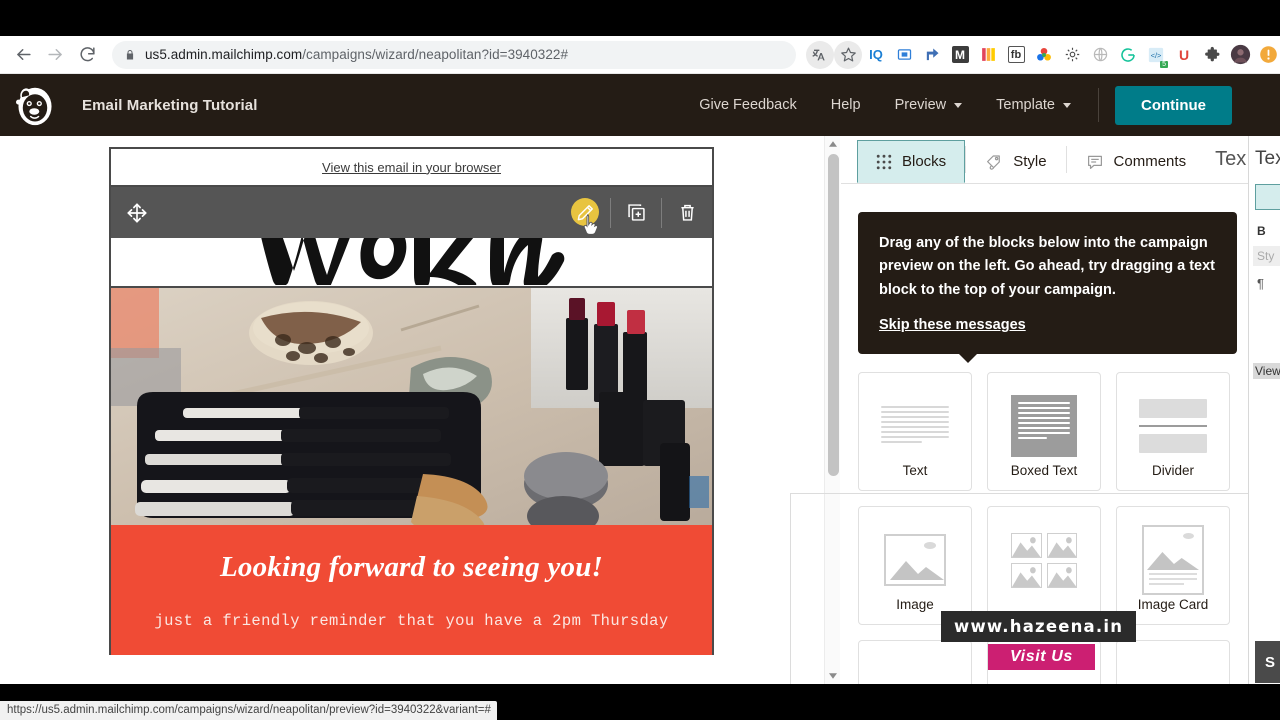  What do you see at coordinates (1172, 470) in the screenshot?
I see `block-label: Divider` at bounding box center [1172, 470].